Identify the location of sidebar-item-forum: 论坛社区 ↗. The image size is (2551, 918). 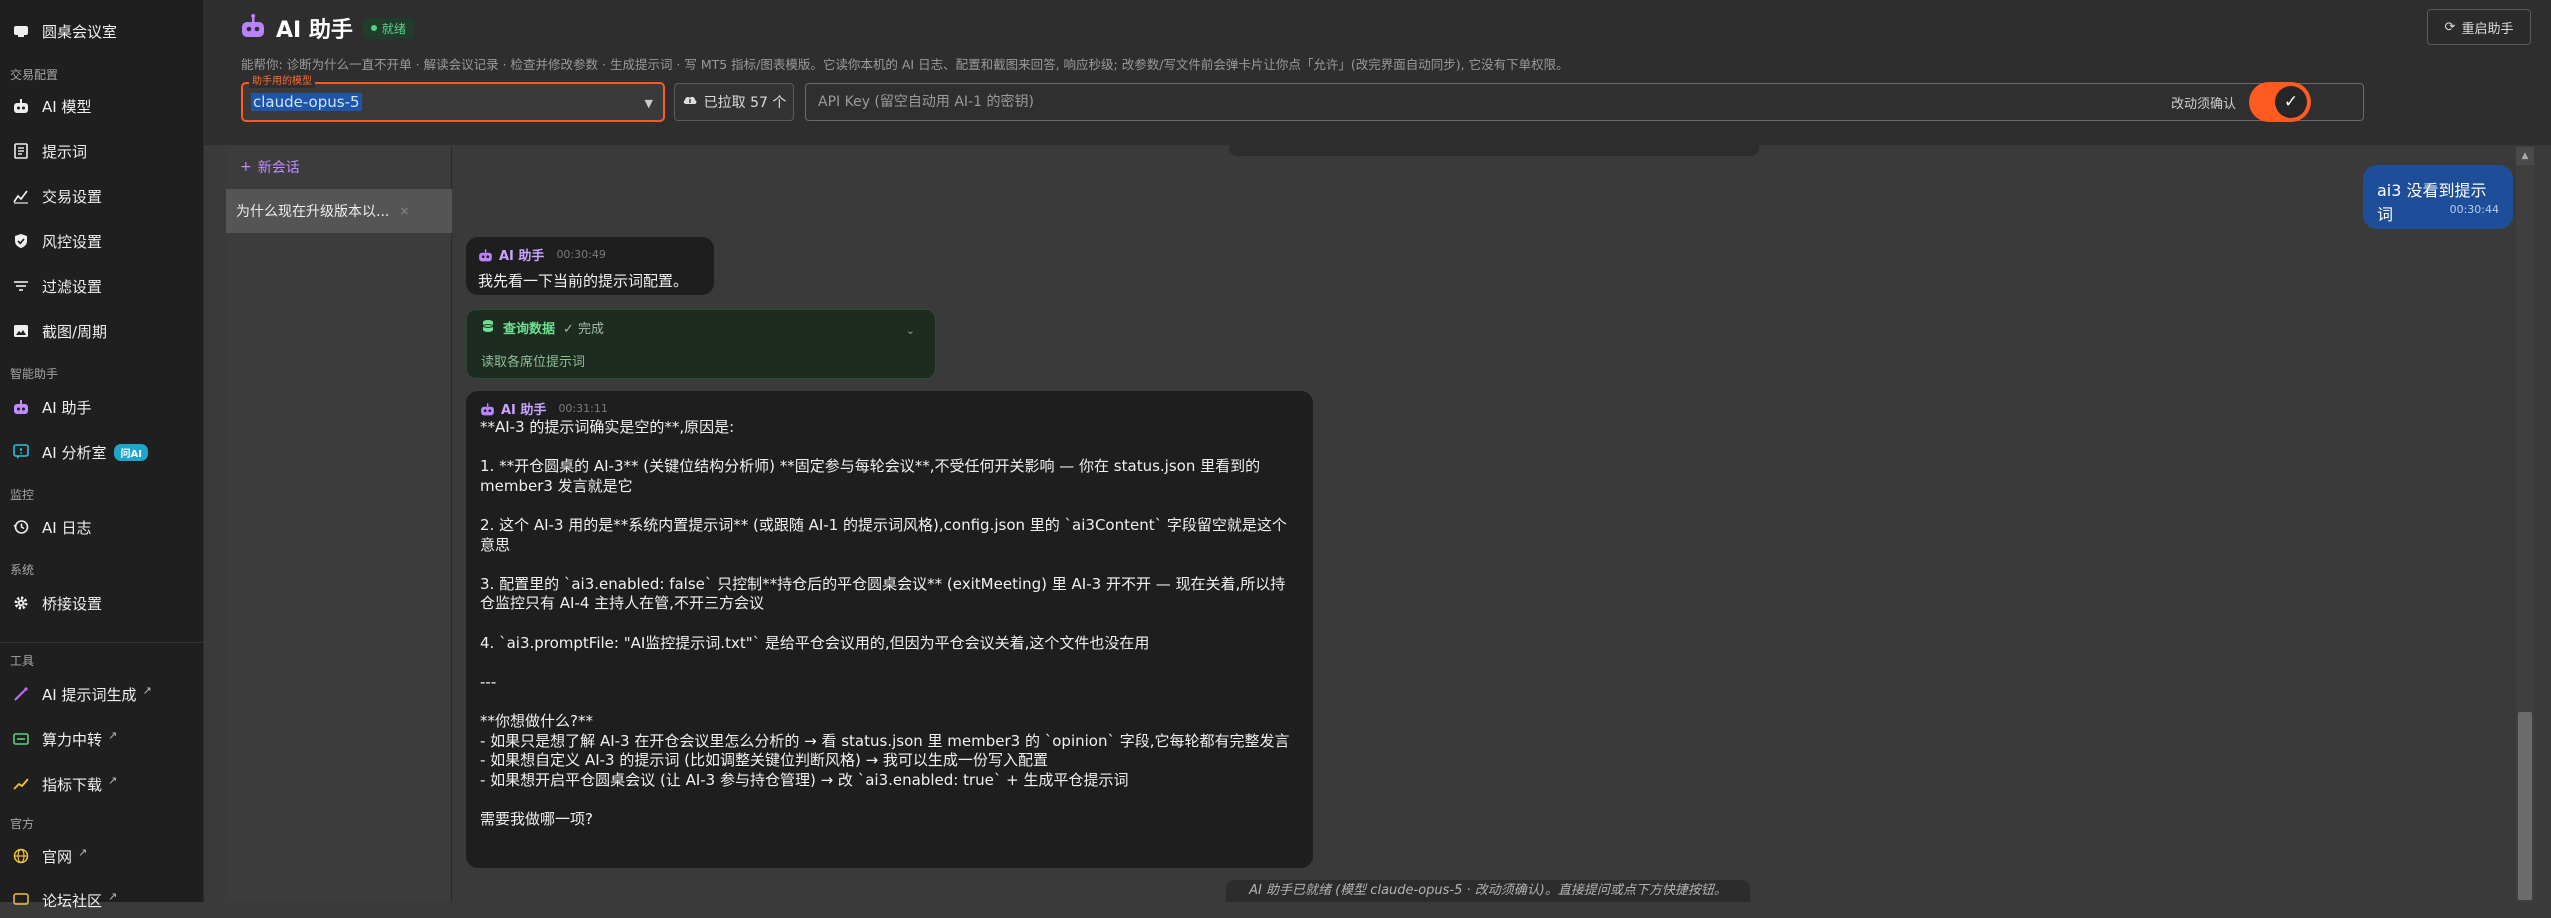
(102, 900).